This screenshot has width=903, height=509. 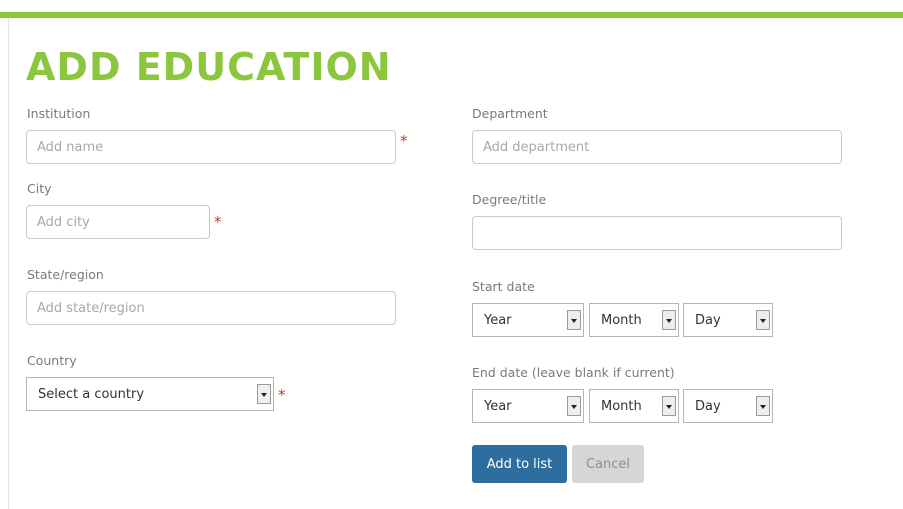 What do you see at coordinates (608, 464) in the screenshot?
I see `cancel-button: Cancel` at bounding box center [608, 464].